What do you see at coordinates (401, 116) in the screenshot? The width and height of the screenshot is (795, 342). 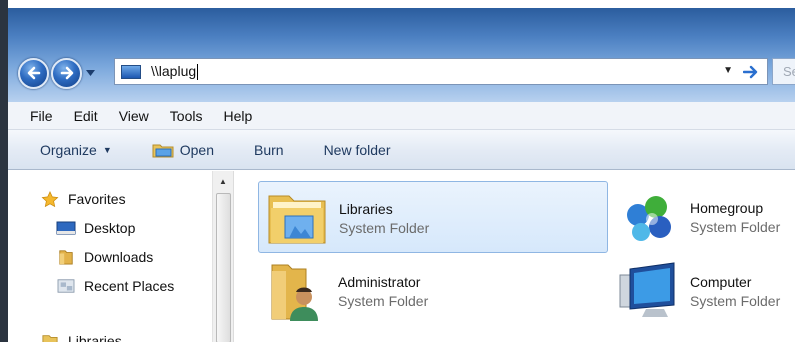 I see `menu-bar: File Edit View Tools Help` at bounding box center [401, 116].